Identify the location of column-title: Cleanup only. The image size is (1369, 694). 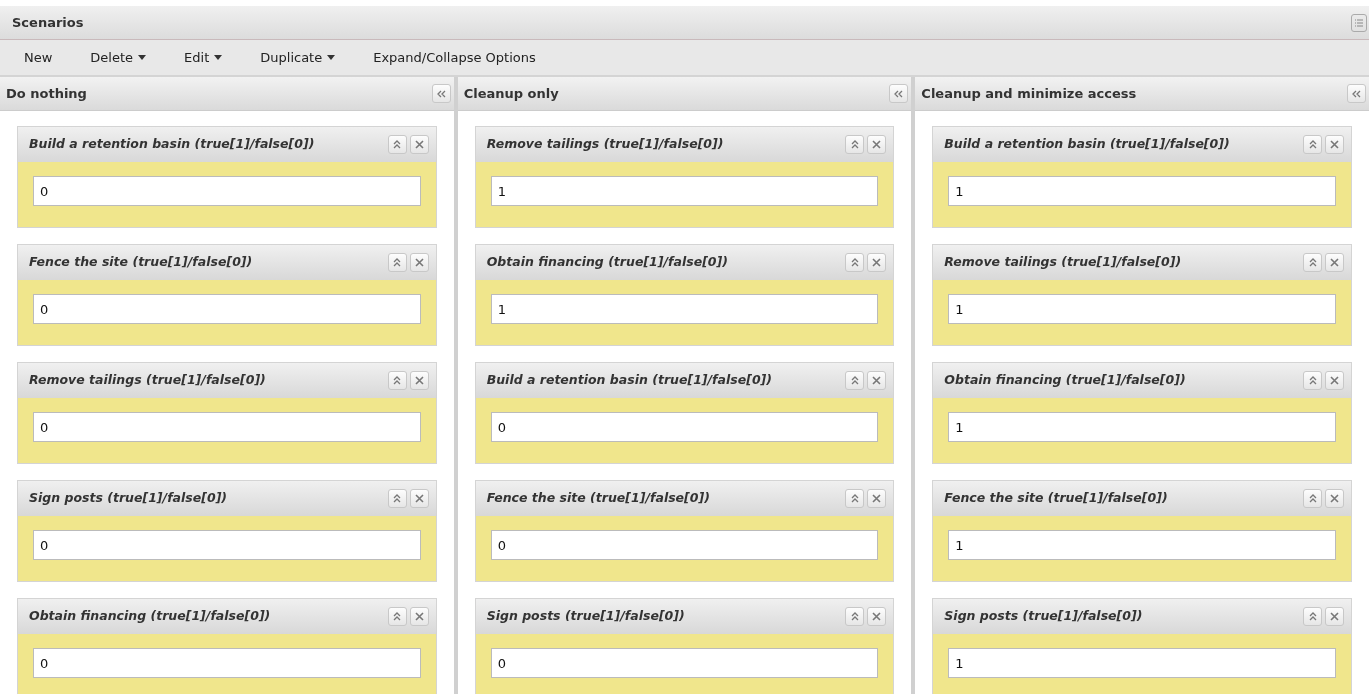
(511, 93).